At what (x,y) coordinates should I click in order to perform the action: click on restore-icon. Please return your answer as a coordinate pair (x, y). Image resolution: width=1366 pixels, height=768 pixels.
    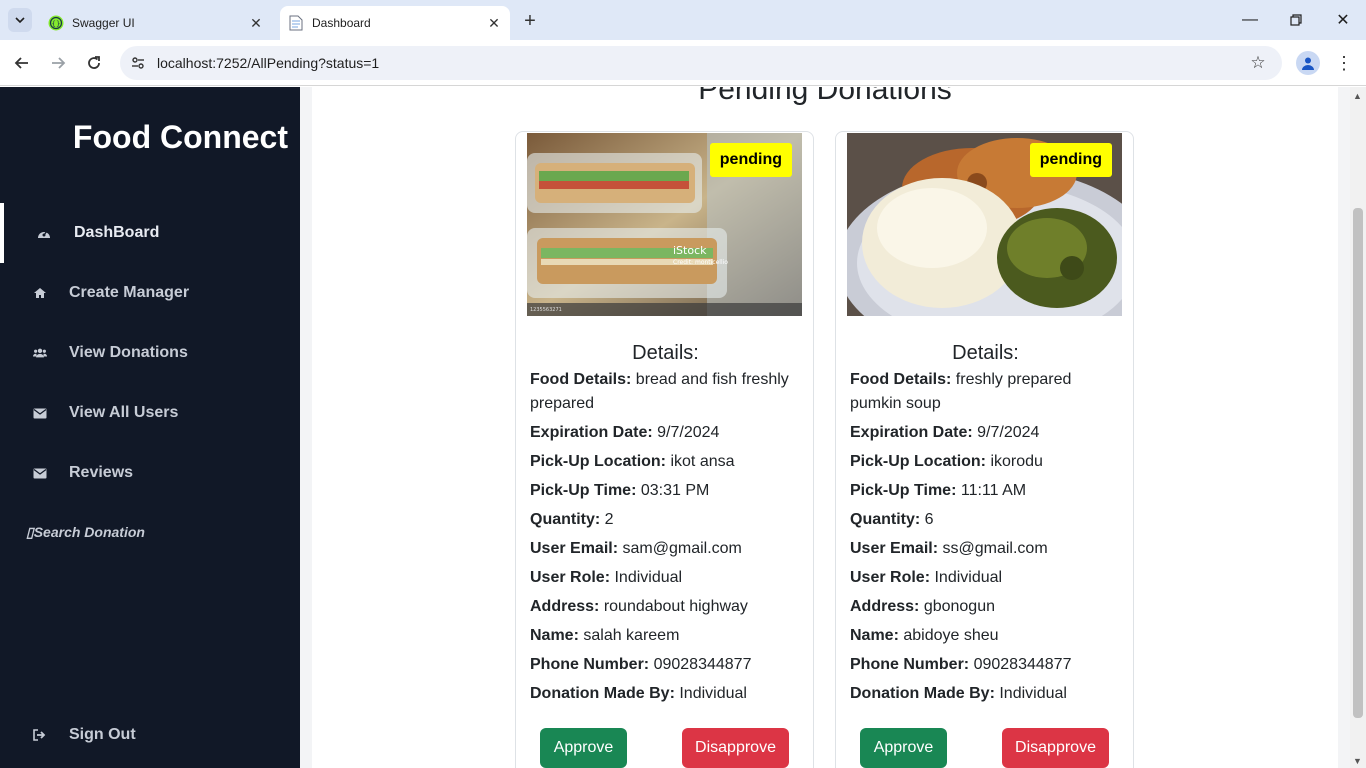
    Looking at the image, I should click on (1296, 20).